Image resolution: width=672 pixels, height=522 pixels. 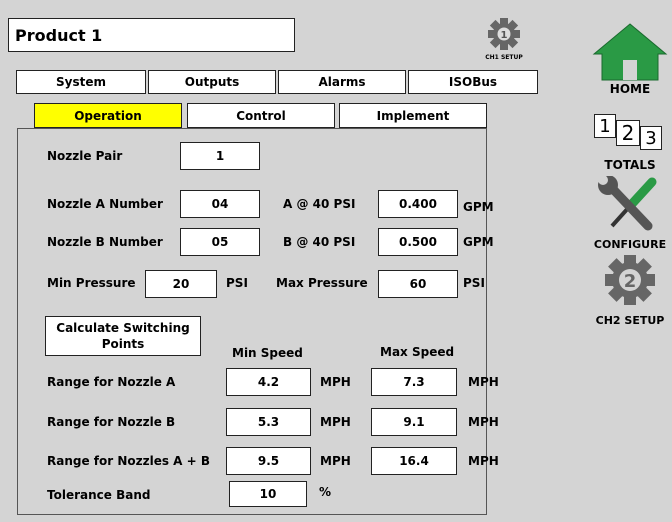 I want to click on gpm-b-unit: GPM, so click(x=478, y=242).